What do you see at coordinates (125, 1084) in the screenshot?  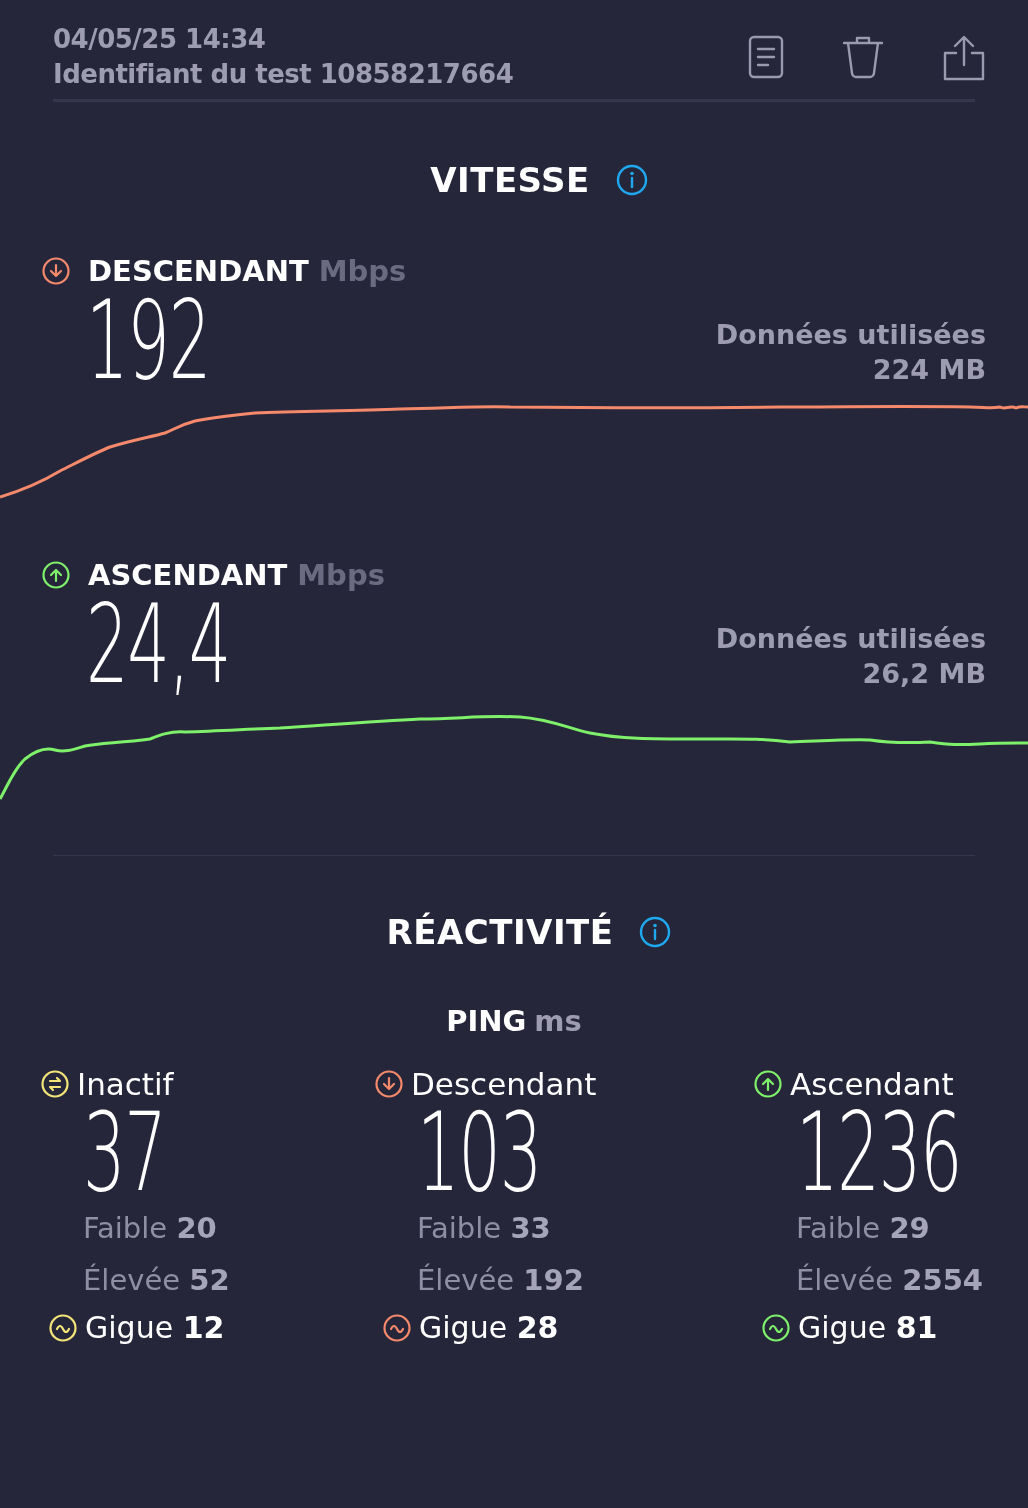 I see `ping-type-label: Inactif` at bounding box center [125, 1084].